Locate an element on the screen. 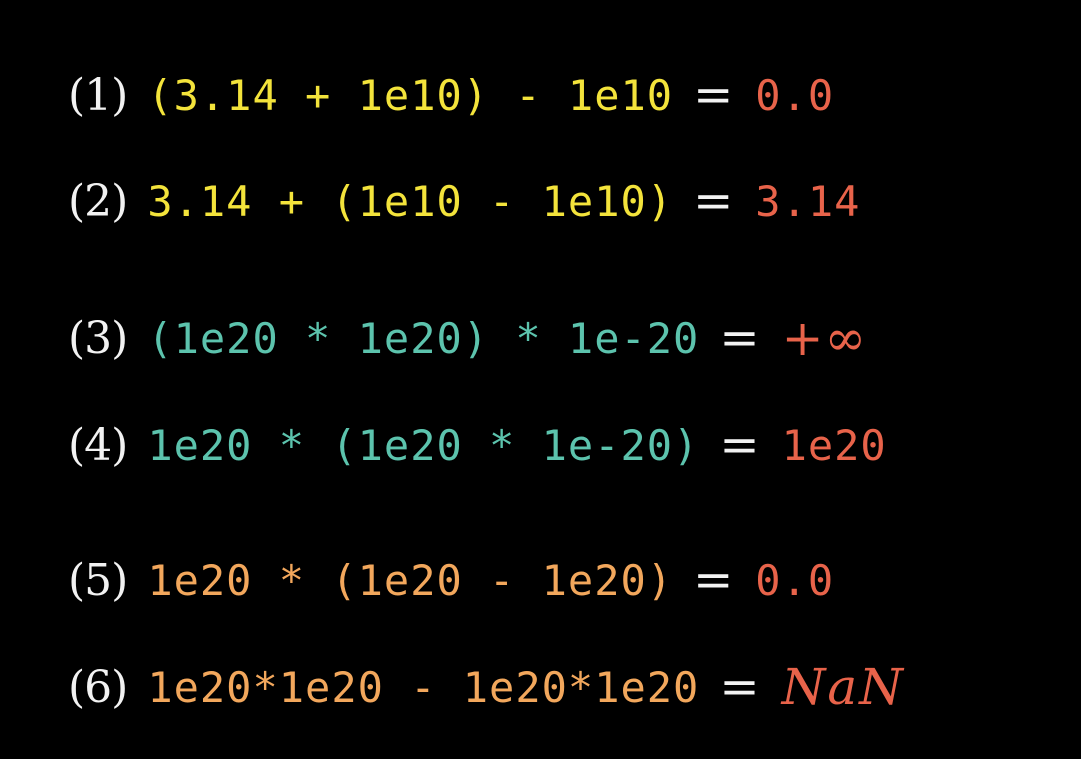 The width and height of the screenshot is (1081, 759). equation-row-1: (1) (3.14 + 1e10) - 1e10 = 0.0 is located at coordinates (451, 95).